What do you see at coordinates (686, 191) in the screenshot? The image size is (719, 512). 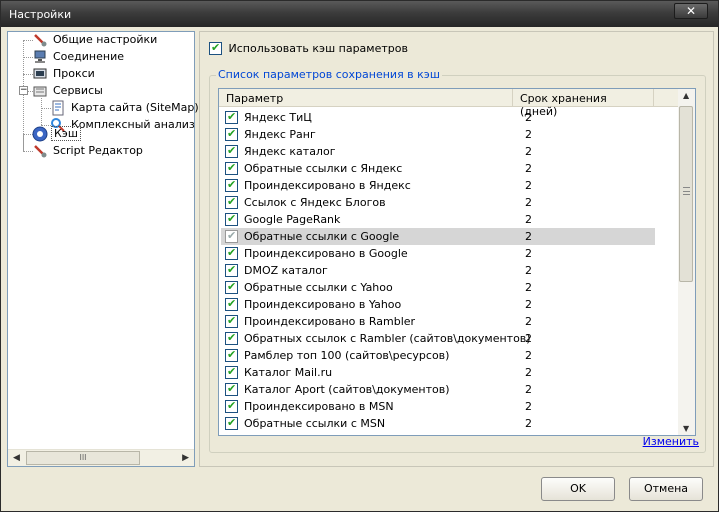 I see `grip-icon` at bounding box center [686, 191].